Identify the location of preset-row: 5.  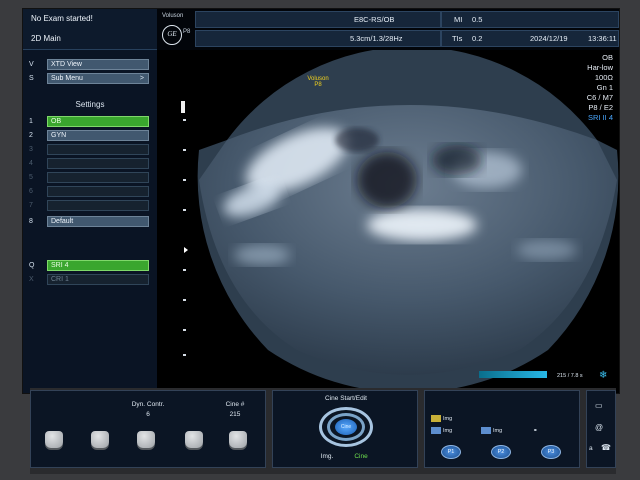
(91, 178).